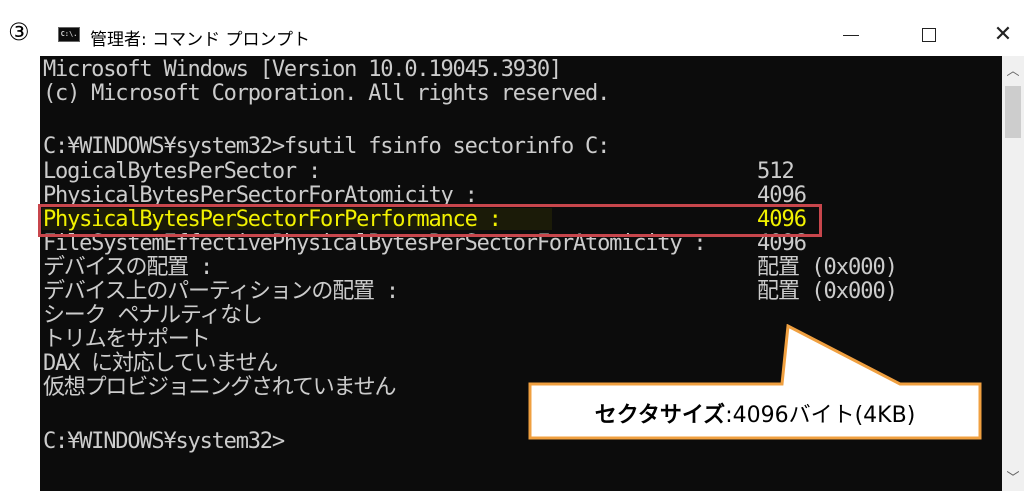 Image resolution: width=1024 pixels, height=491 pixels. I want to click on console-line: DAX に対応していません, so click(160, 363).